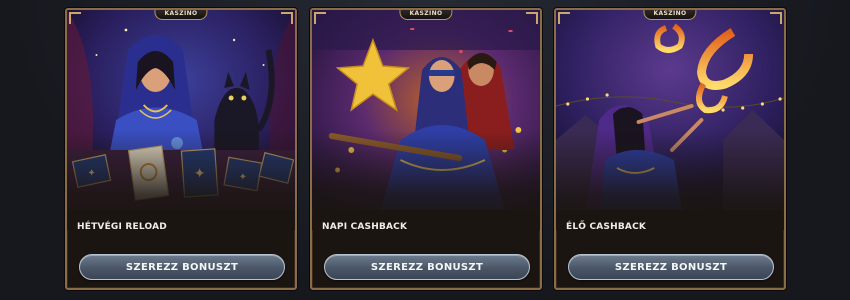 The height and width of the screenshot is (300, 850). What do you see at coordinates (365, 227) in the screenshot?
I see `promo-title: NAPI CASHBACK` at bounding box center [365, 227].